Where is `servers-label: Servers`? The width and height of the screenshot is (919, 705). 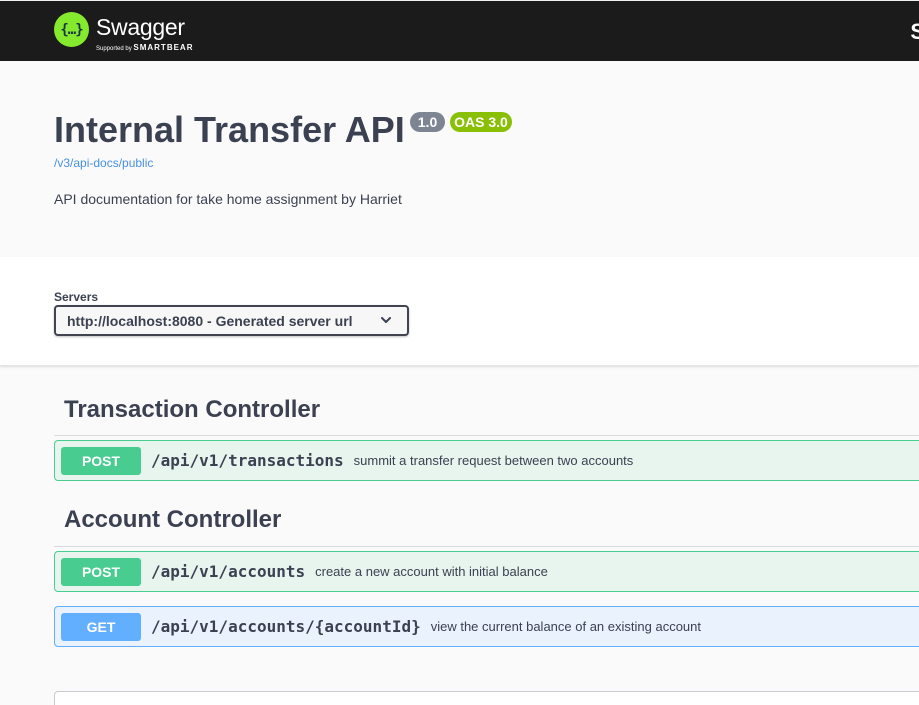 servers-label: Servers is located at coordinates (76, 297).